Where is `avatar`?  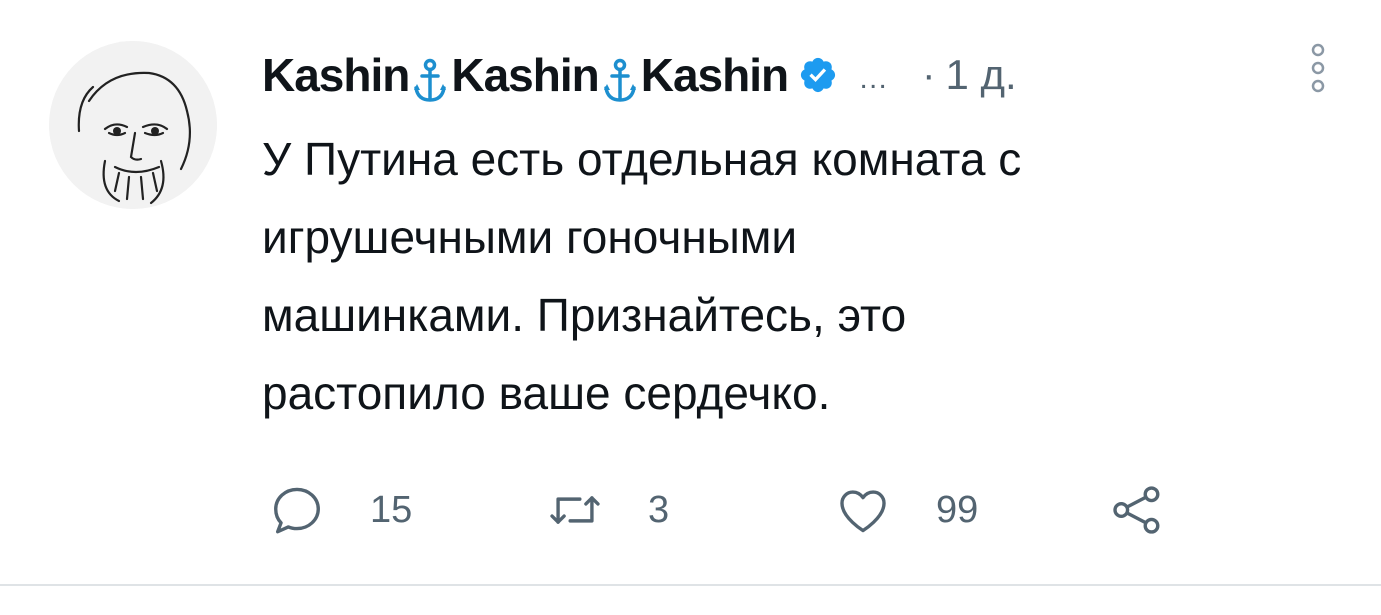 avatar is located at coordinates (133, 125).